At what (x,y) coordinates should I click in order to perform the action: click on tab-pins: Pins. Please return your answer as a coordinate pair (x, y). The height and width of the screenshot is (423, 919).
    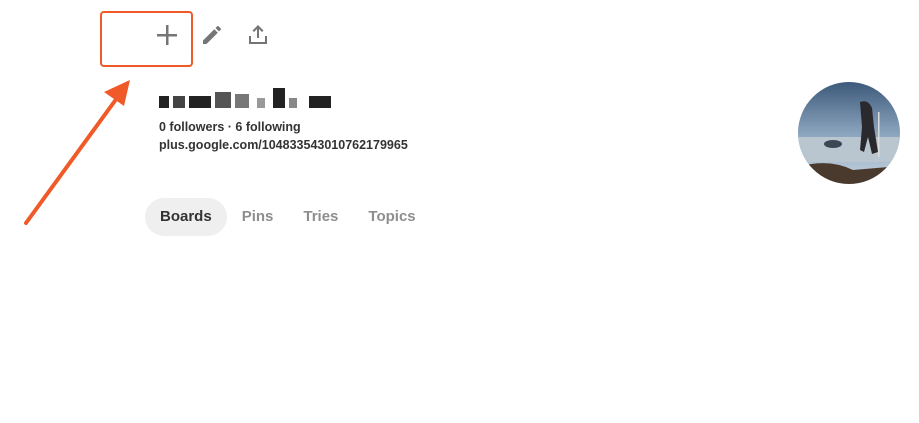
    Looking at the image, I should click on (258, 217).